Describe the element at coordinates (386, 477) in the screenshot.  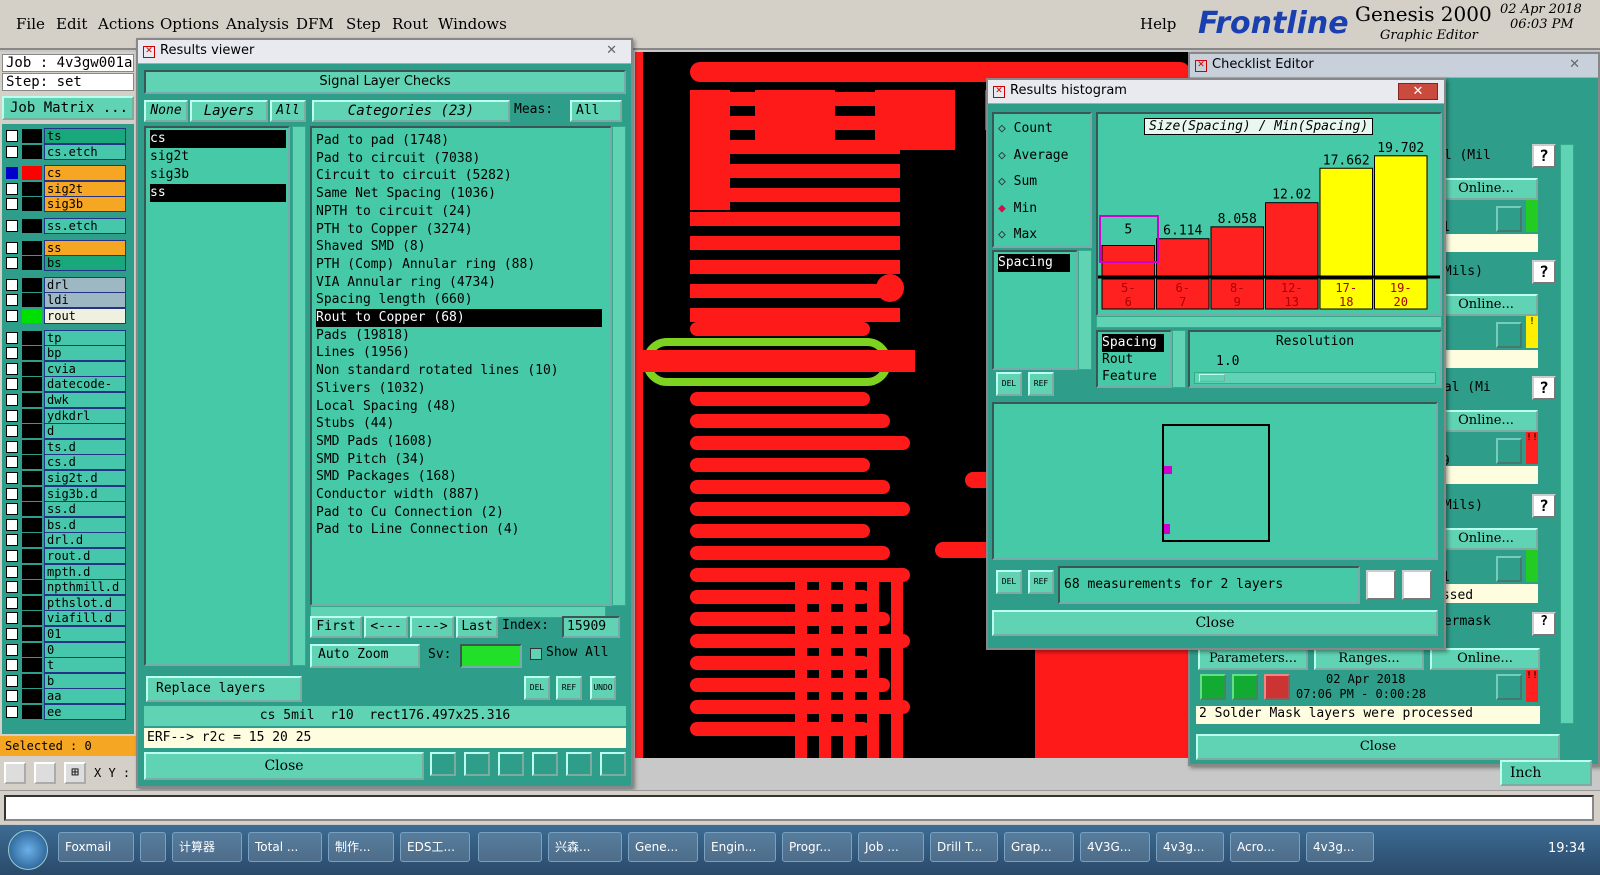
I see `category-item: SMD Packages (168)` at that location.